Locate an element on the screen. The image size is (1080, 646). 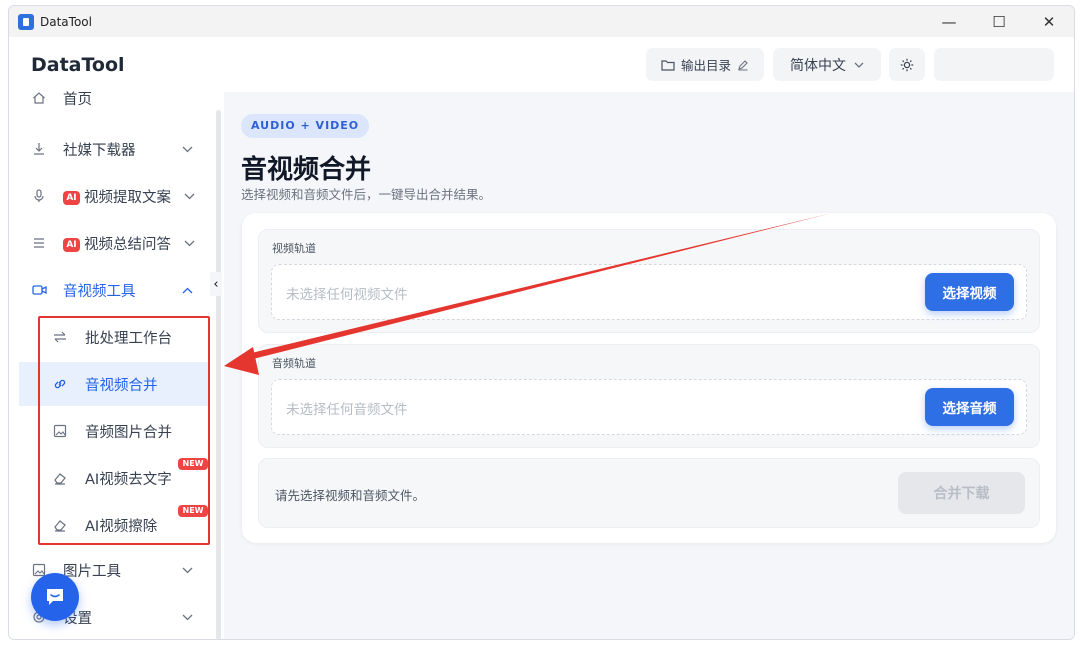
video-track-section: 视频轨道 未选择任何视频文件 选择视频 is located at coordinates (649, 281).